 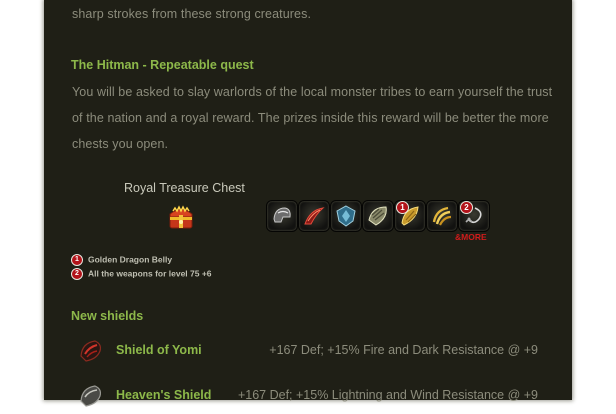 I want to click on more-rewards-link: &MORE, so click(x=471, y=237).